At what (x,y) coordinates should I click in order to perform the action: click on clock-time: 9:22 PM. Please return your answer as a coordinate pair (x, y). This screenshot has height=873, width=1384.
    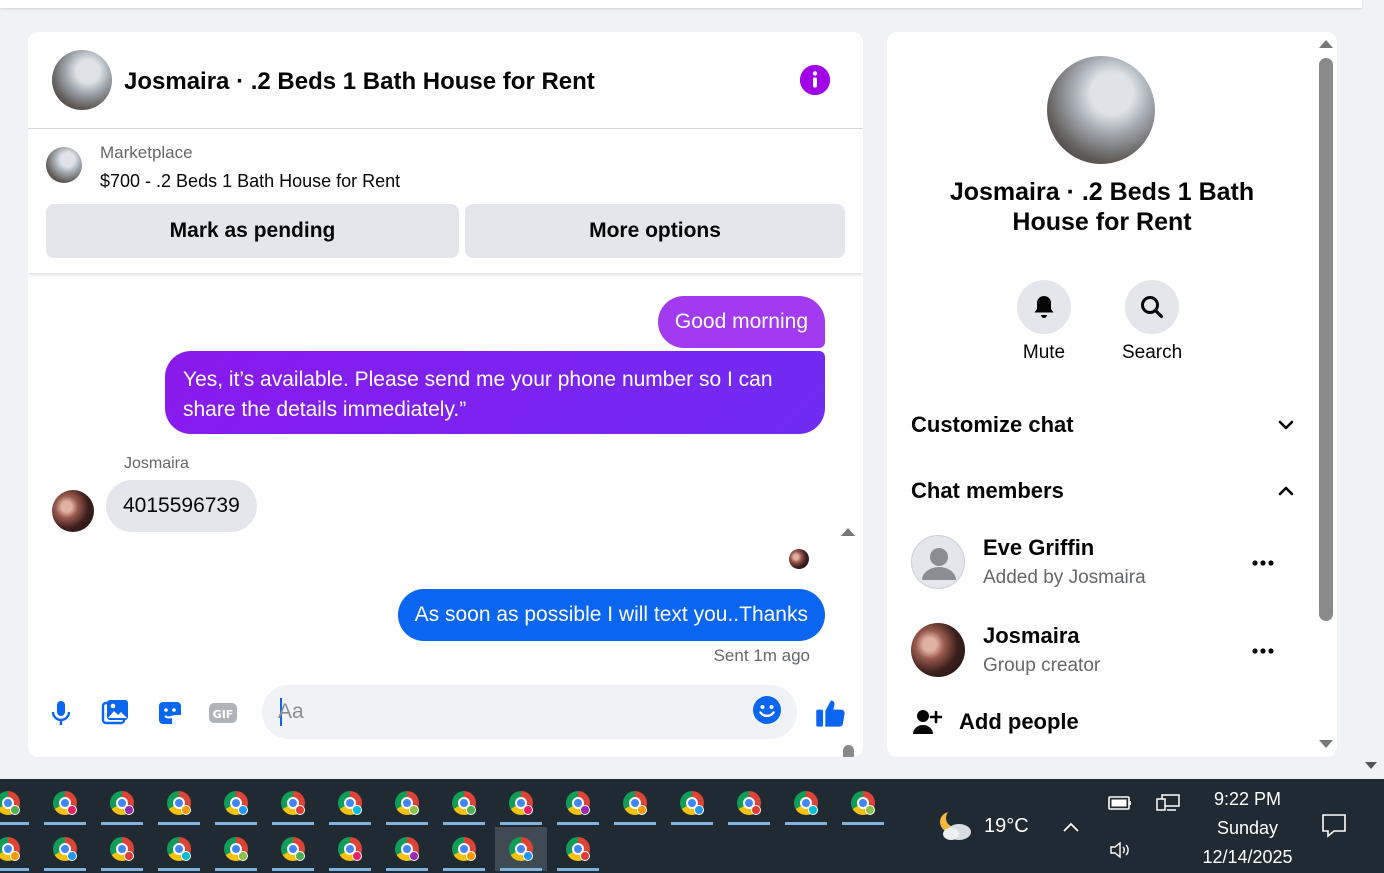
    Looking at the image, I should click on (1247, 799).